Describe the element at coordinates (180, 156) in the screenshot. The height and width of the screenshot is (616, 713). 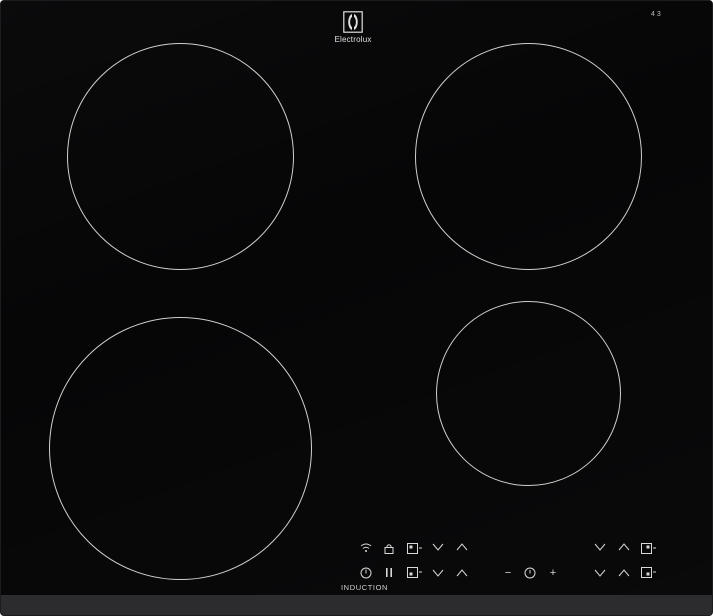
I see `cooking-zone-top-left` at that location.